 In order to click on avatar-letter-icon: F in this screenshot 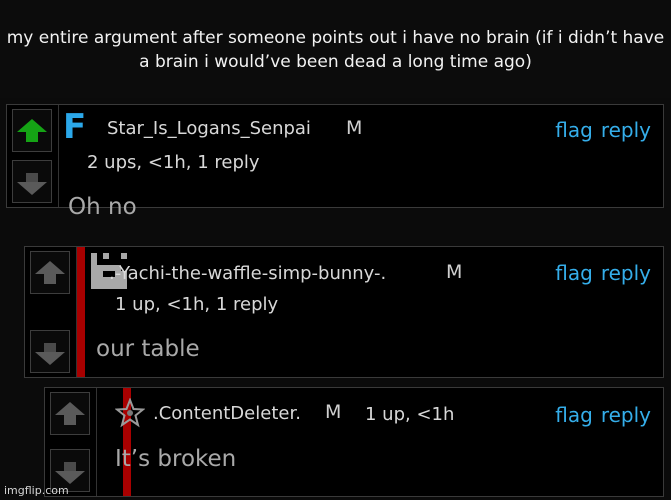, I will do `click(75, 127)`.